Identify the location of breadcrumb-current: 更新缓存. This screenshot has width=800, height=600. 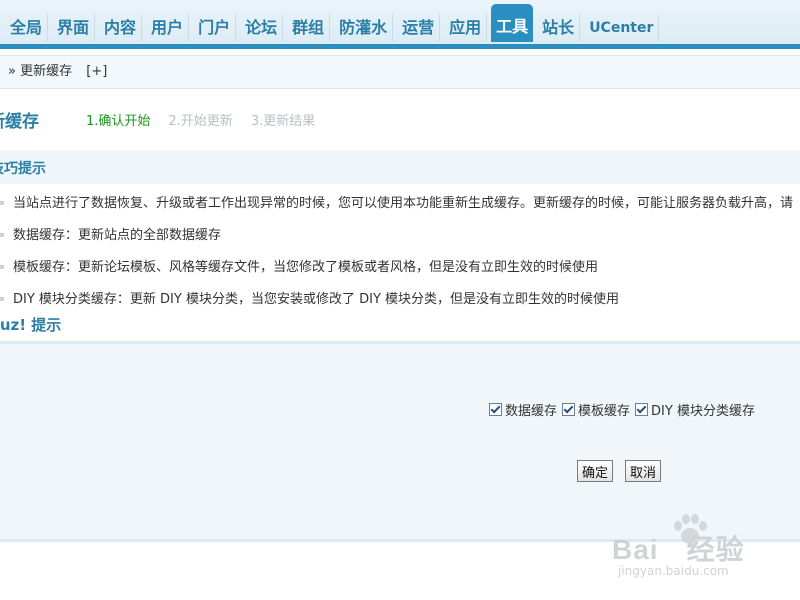
(46, 71).